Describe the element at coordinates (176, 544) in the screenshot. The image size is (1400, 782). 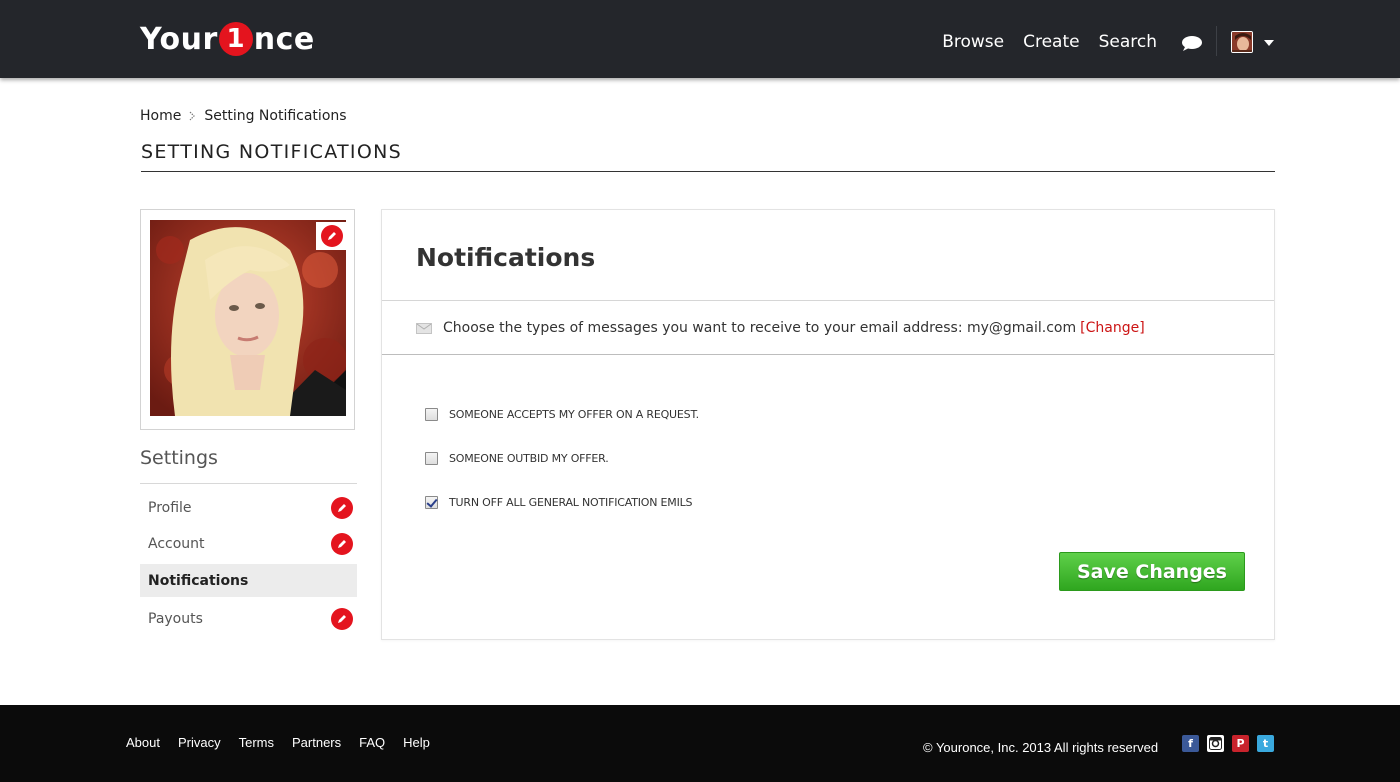
I see `sidebar-item-label: Account` at that location.